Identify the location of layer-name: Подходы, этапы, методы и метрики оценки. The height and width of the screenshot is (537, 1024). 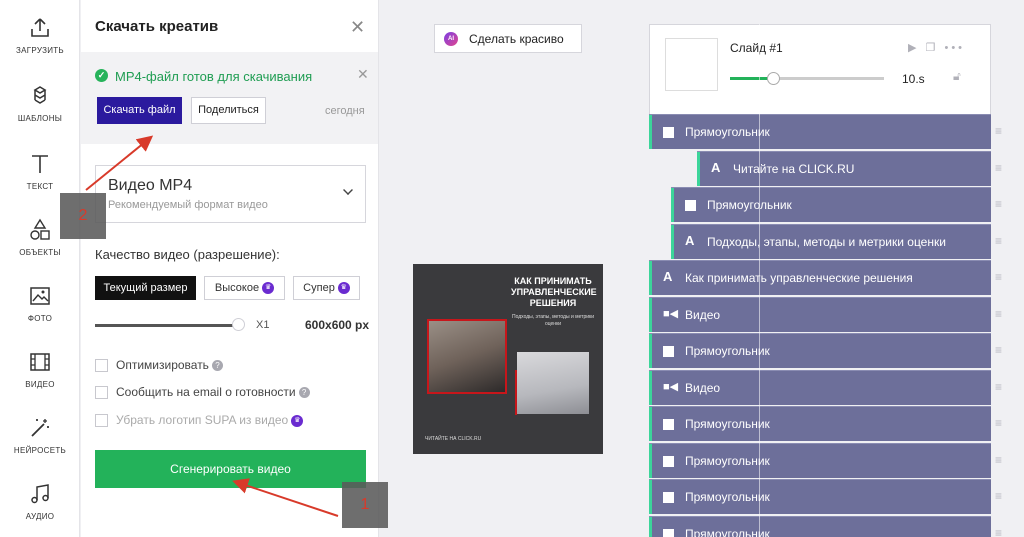
(826, 241).